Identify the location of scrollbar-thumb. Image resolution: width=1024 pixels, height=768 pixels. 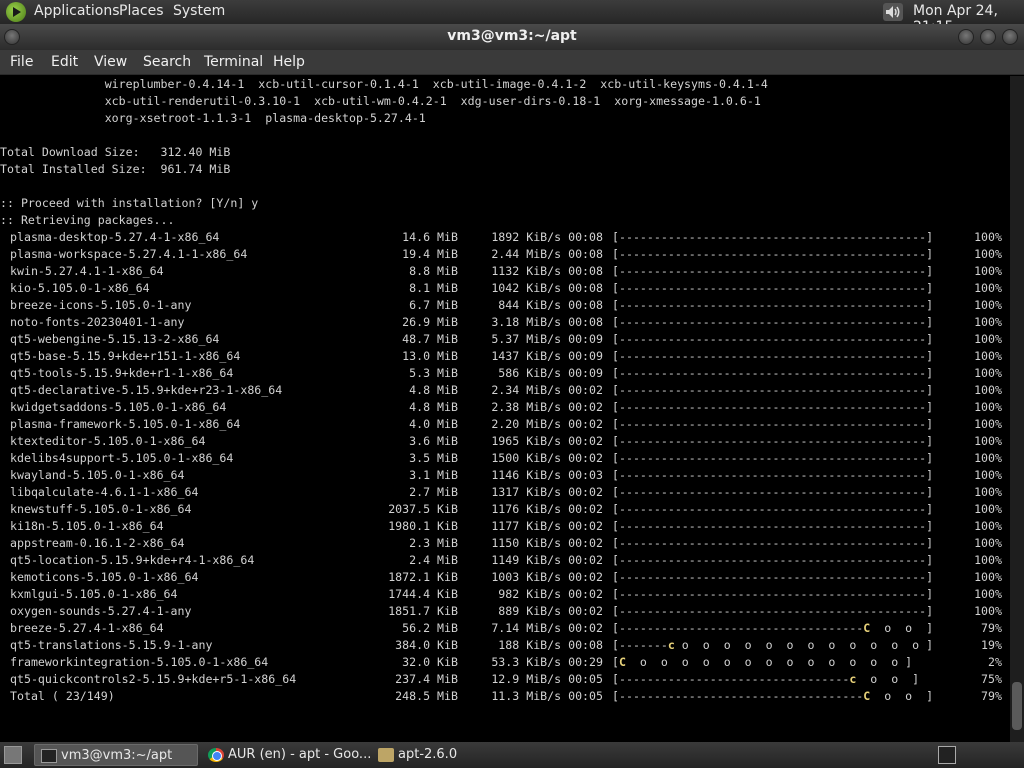
(1017, 706).